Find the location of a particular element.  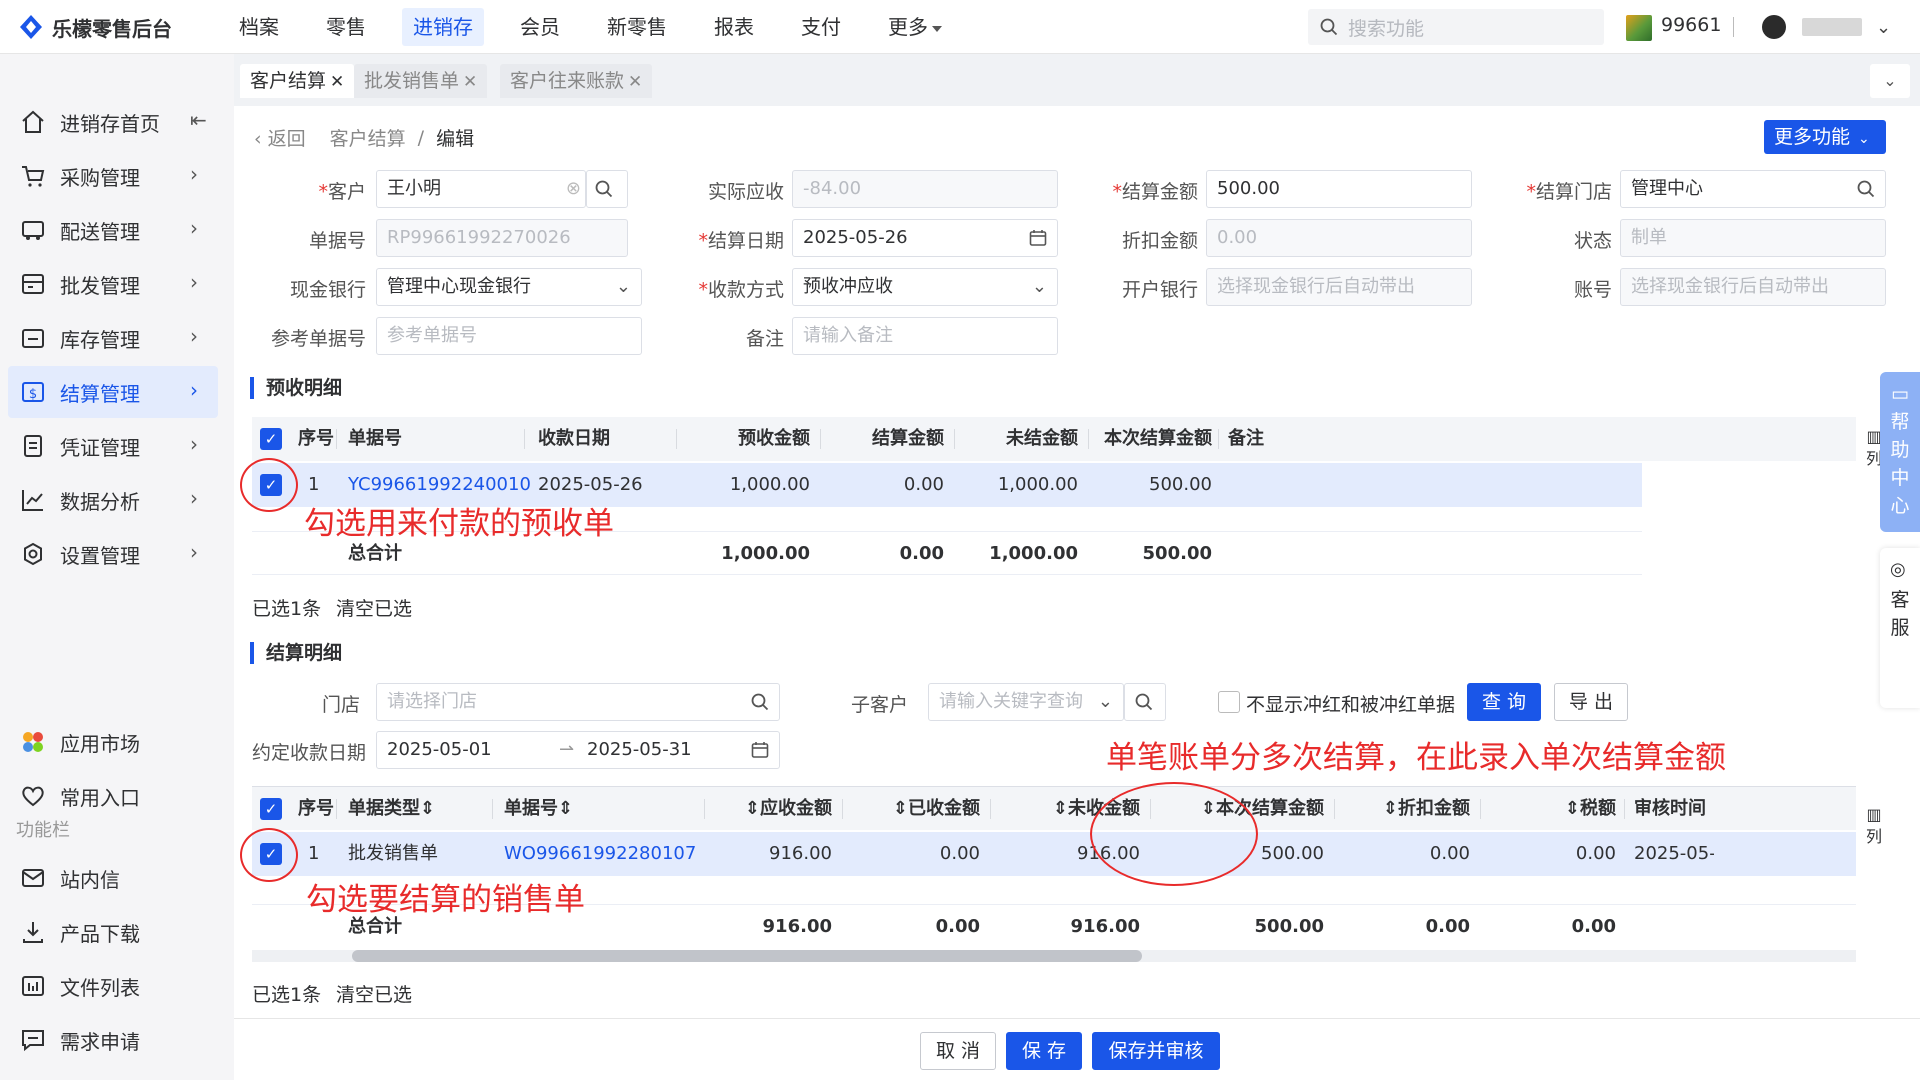

tab-label: 批发销售单 is located at coordinates (412, 81).